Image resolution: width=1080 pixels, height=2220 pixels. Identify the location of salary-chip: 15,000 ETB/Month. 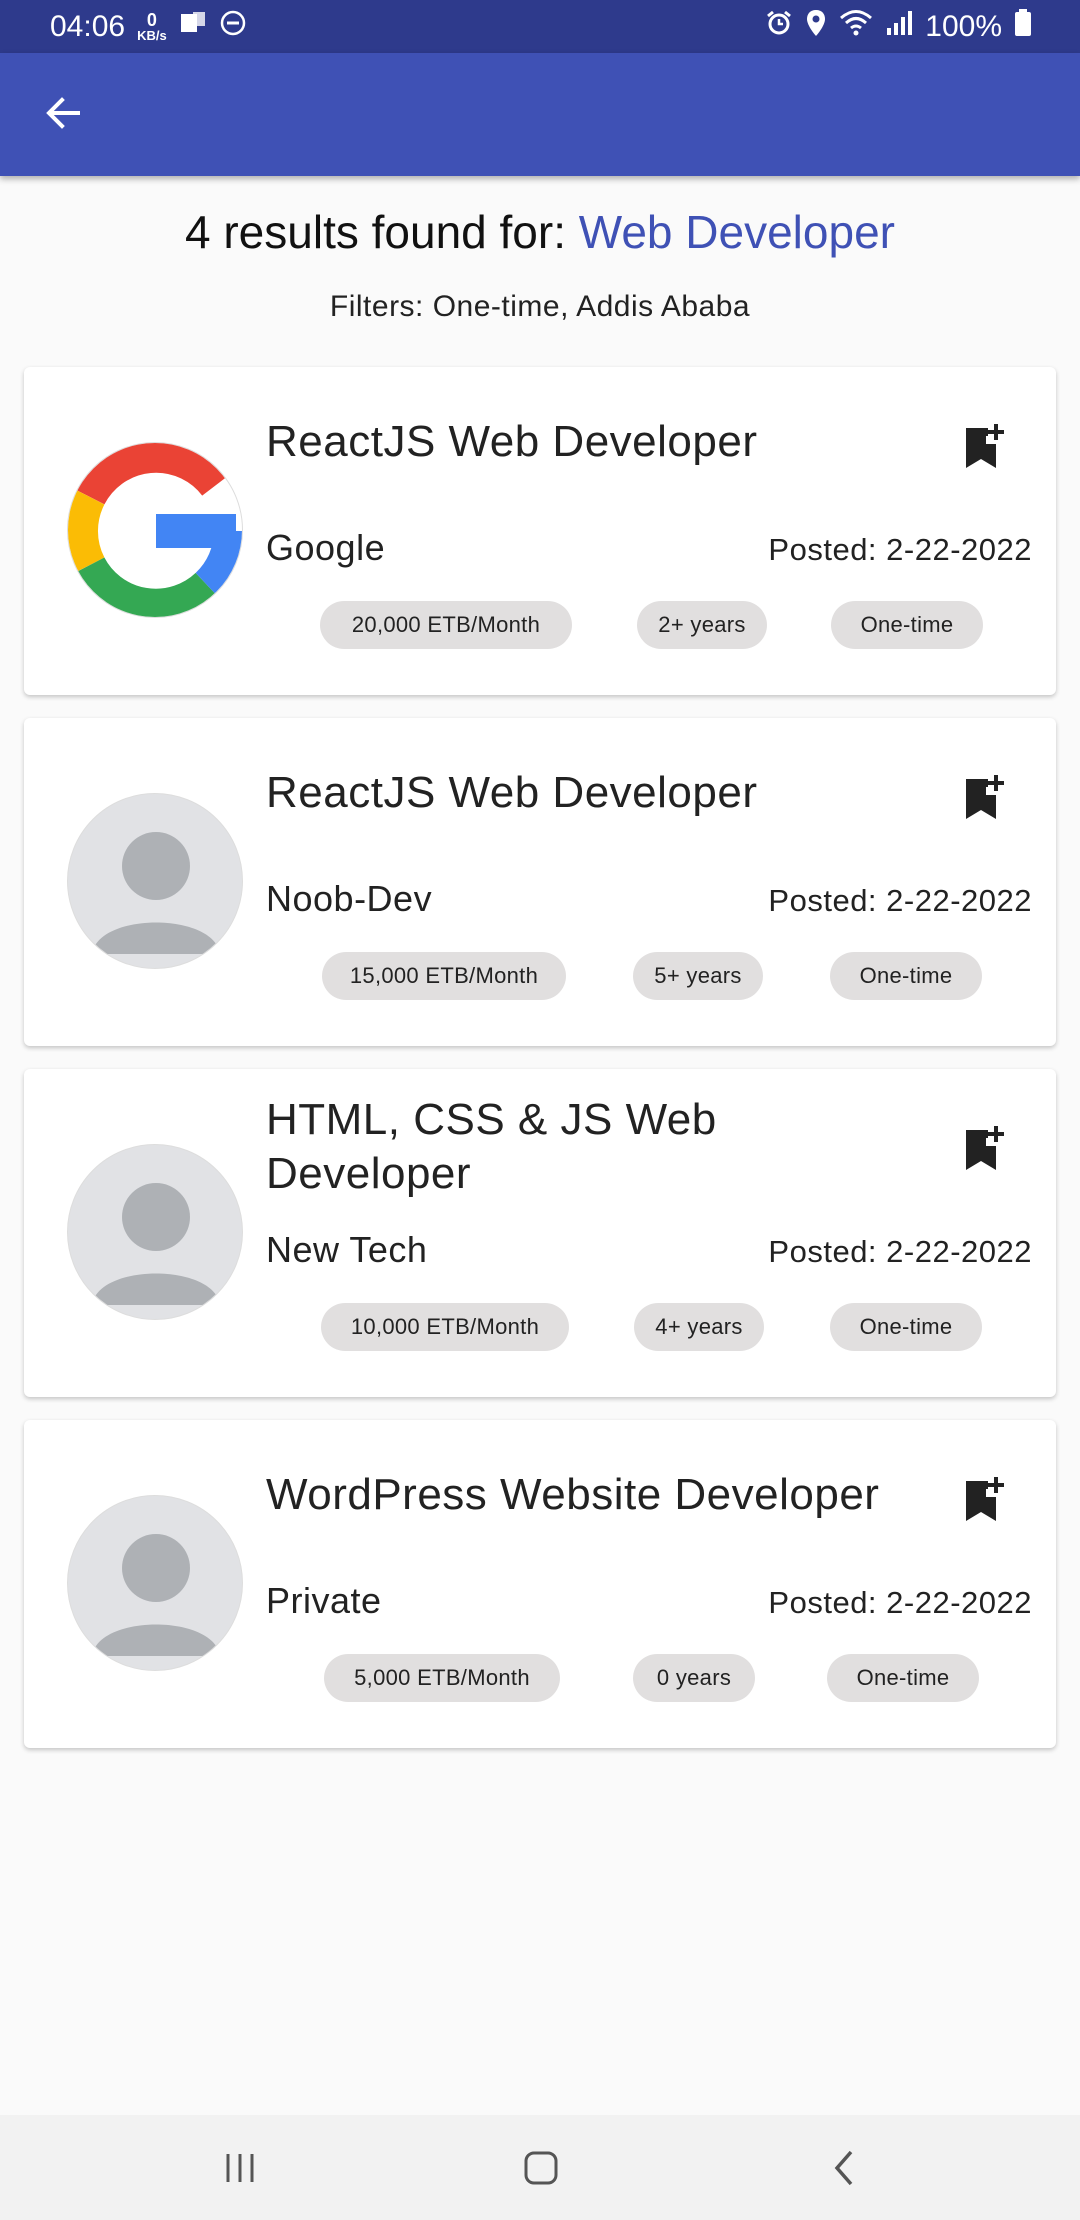
(444, 976).